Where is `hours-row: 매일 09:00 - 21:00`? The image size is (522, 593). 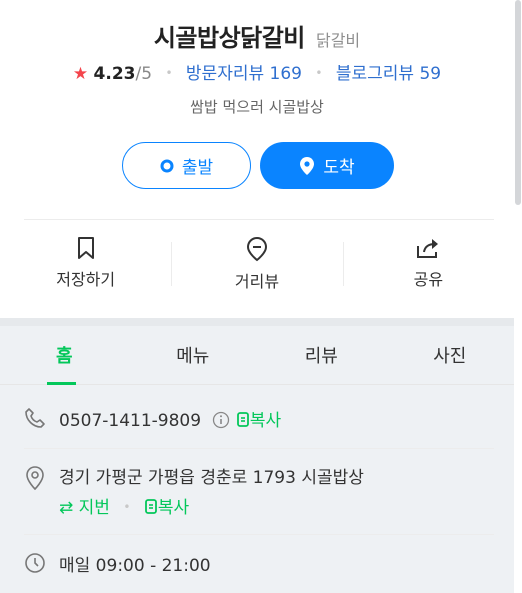
hours-row: 매일 09:00 - 21:00 is located at coordinates (259, 564).